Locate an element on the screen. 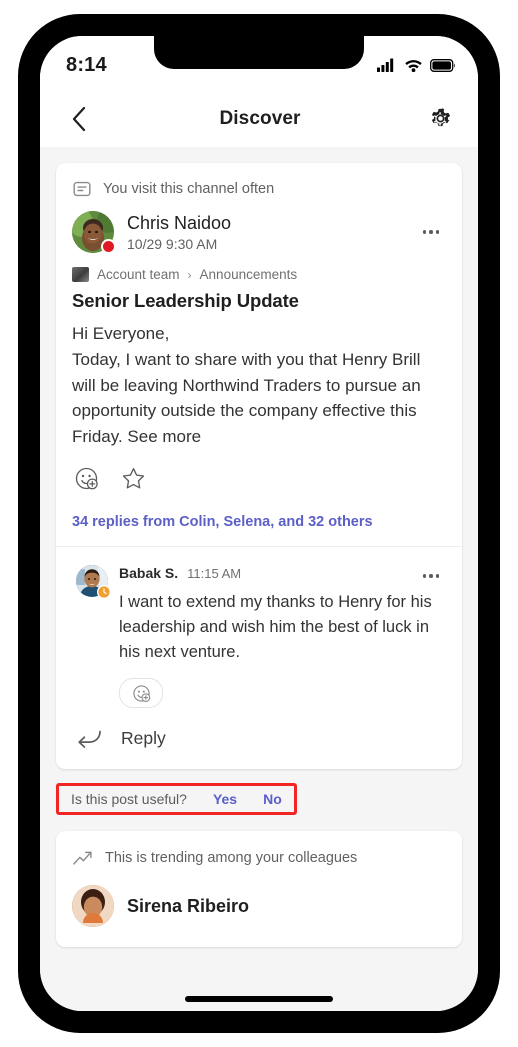  chevron-left-icon is located at coordinates (79, 118).